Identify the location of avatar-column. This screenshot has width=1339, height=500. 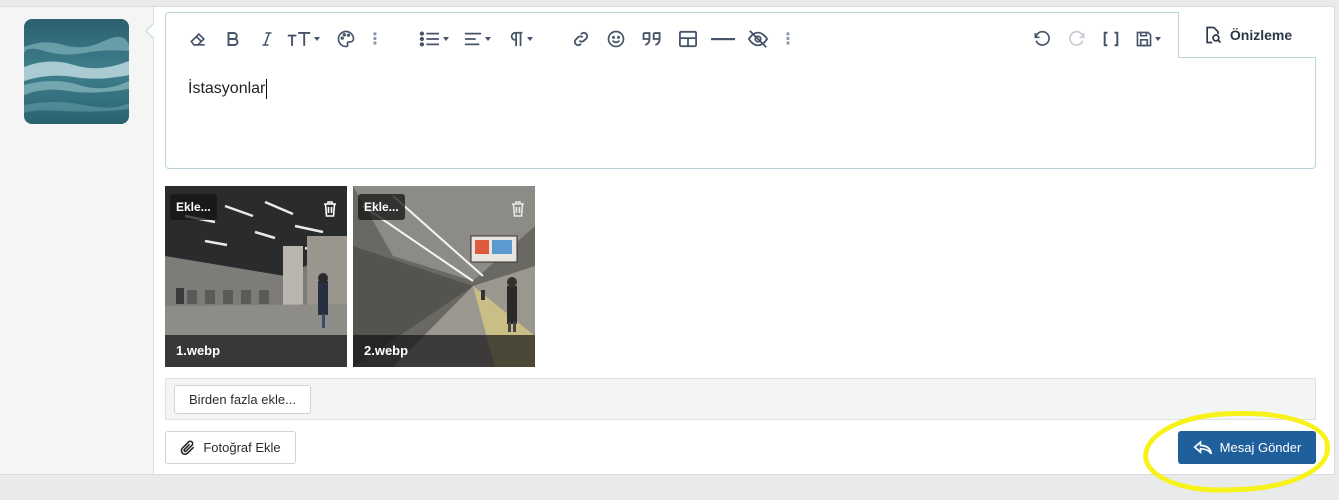
(77, 240).